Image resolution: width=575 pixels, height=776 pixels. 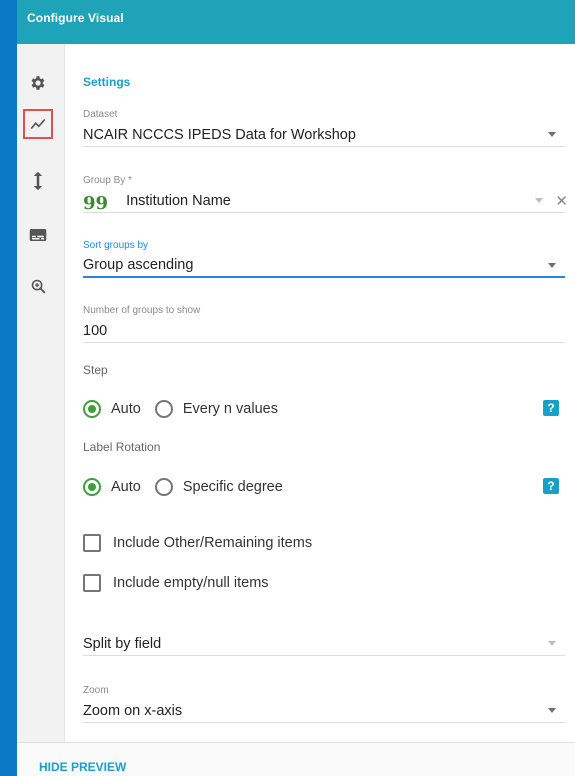 I want to click on sidebar-item-chart, so click(x=38, y=124).